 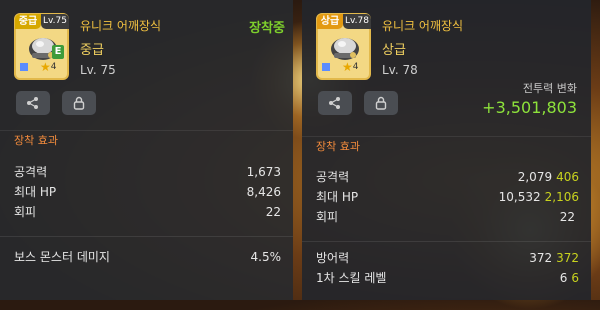 What do you see at coordinates (567, 258) in the screenshot?
I see `stat-bonus: 372` at bounding box center [567, 258].